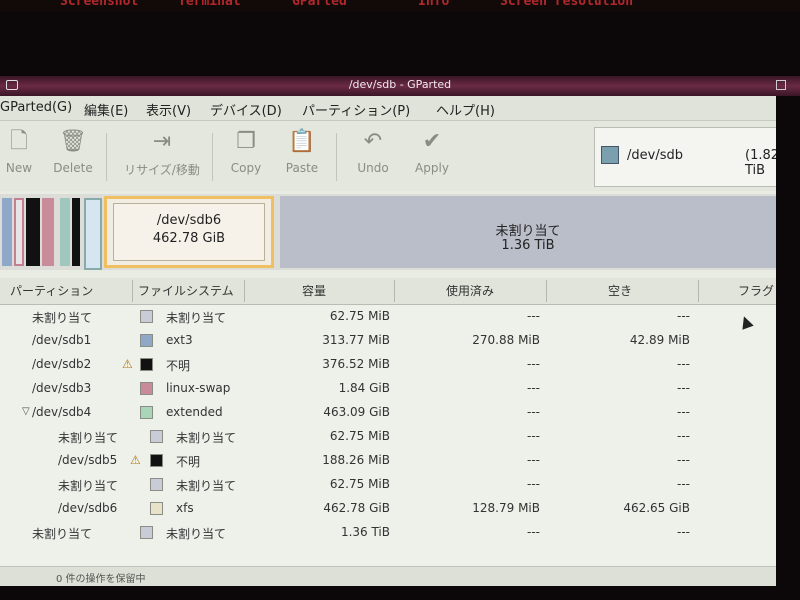 This screenshot has height=600, width=800. What do you see at coordinates (356, 364) in the screenshot?
I see `cell-size: 376.52 MiB` at bounding box center [356, 364].